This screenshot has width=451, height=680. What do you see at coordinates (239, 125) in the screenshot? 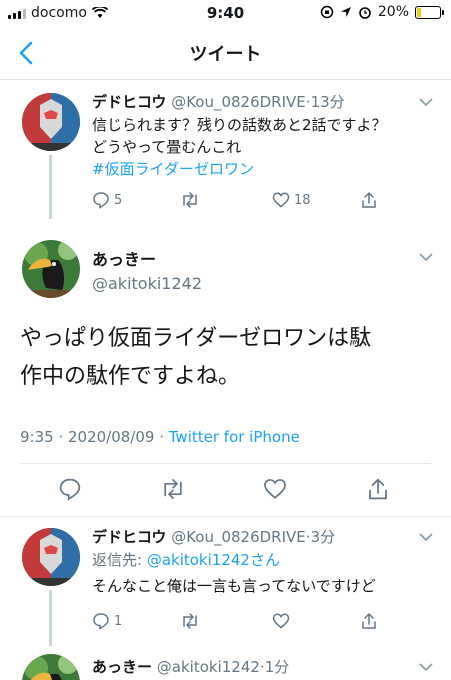
I see `tweet-line: 信じられます？残りの話数あと2話ですよ？` at bounding box center [239, 125].